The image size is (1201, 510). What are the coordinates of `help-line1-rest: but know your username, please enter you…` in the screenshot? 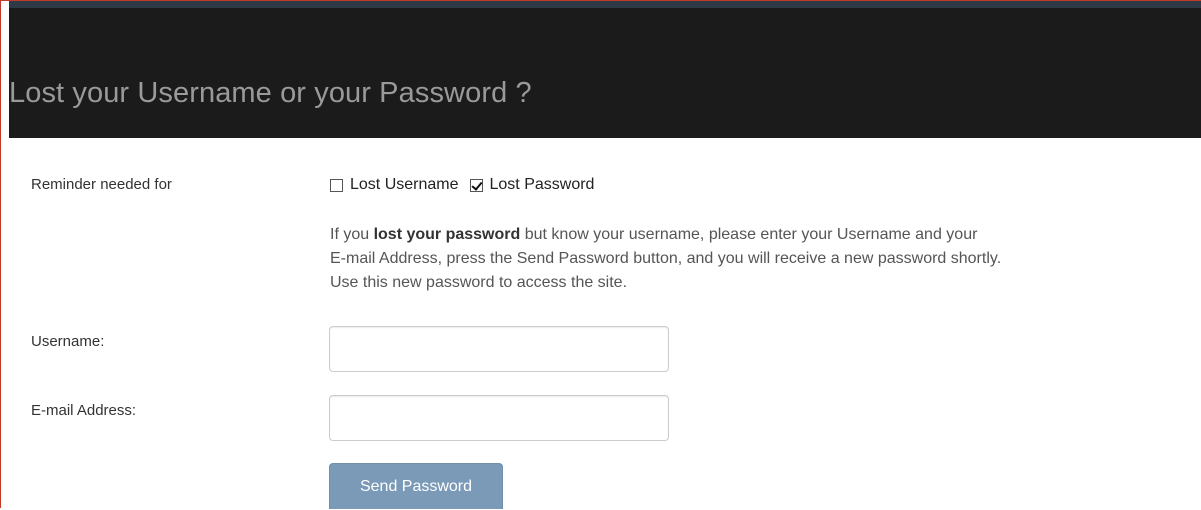 It's located at (749, 234).